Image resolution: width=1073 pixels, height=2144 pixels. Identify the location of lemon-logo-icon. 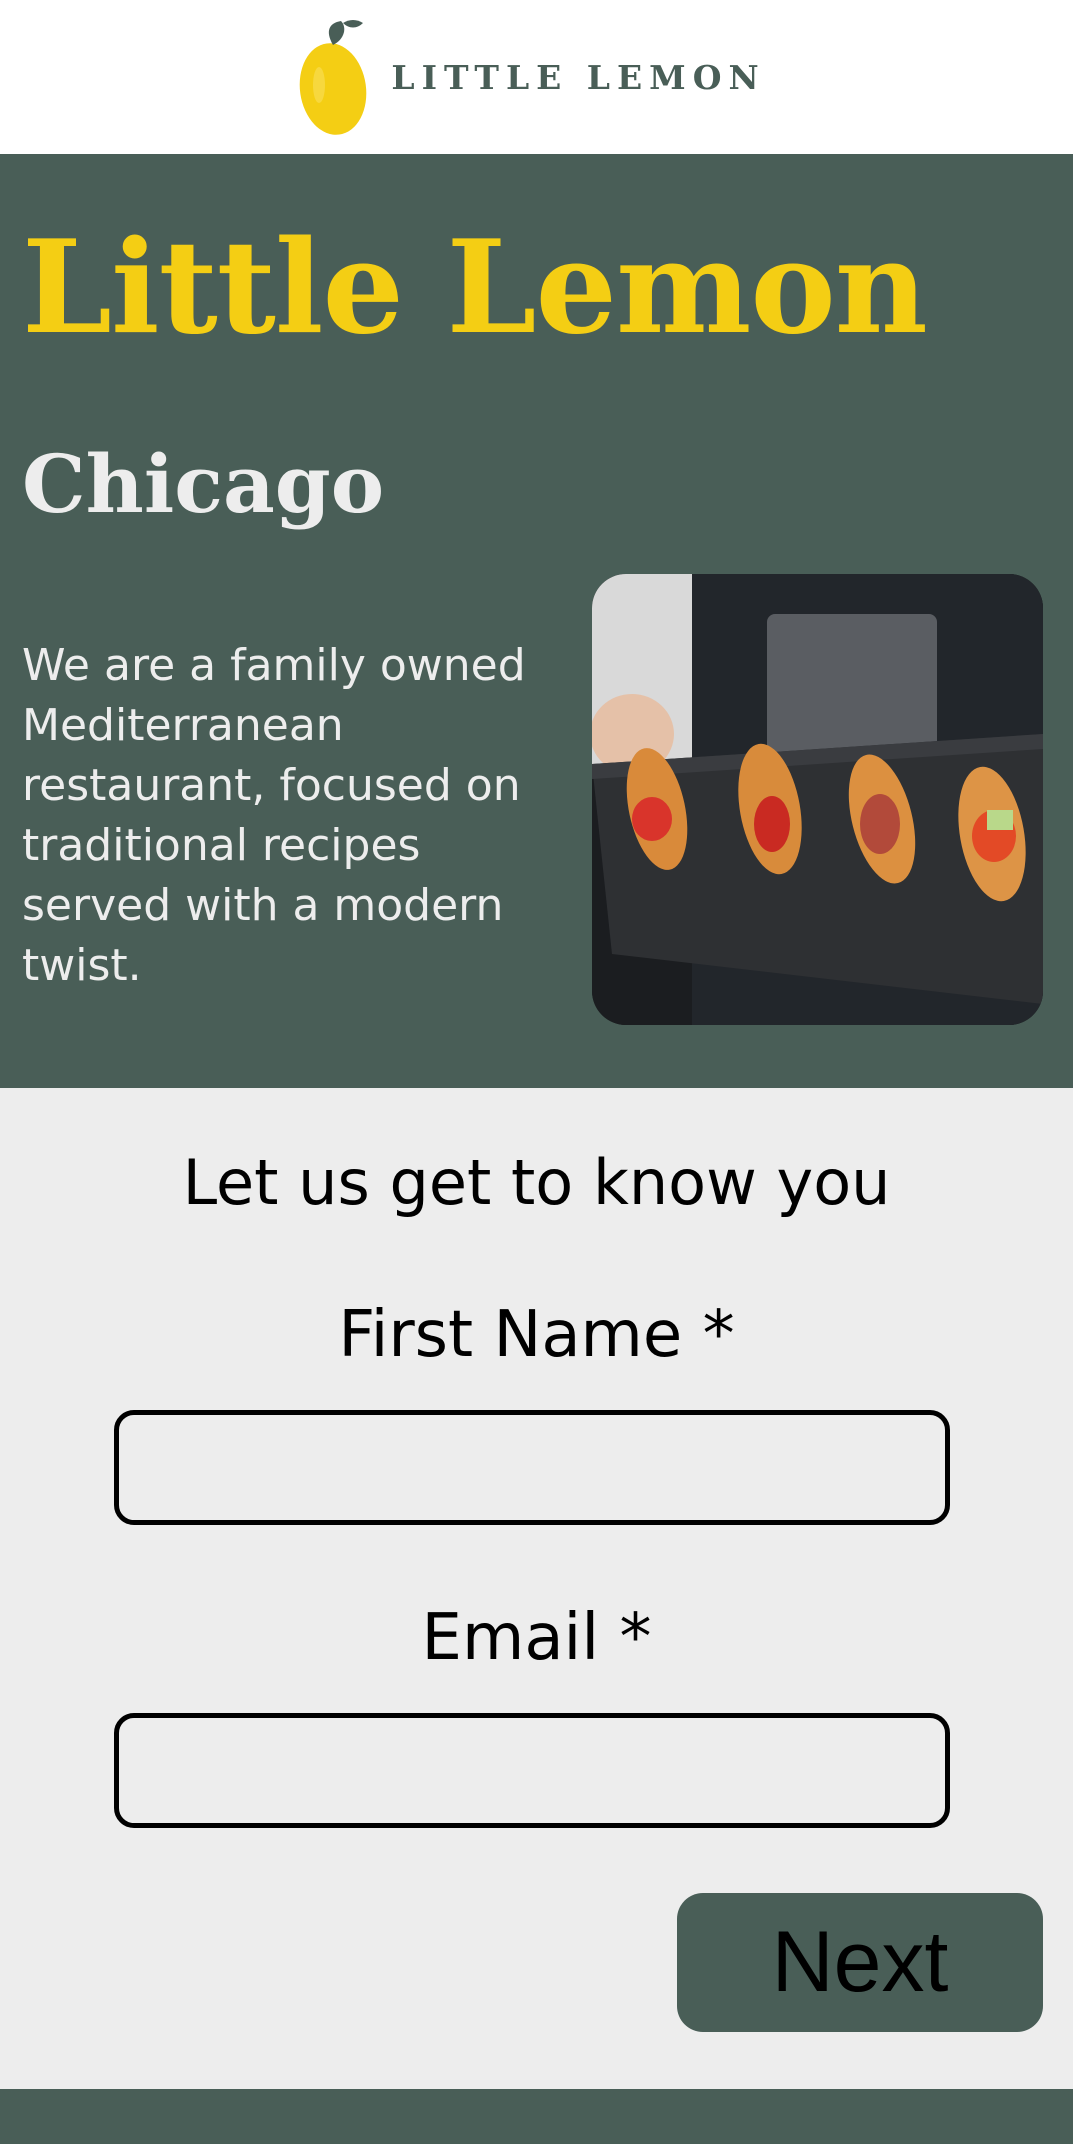
(333, 77).